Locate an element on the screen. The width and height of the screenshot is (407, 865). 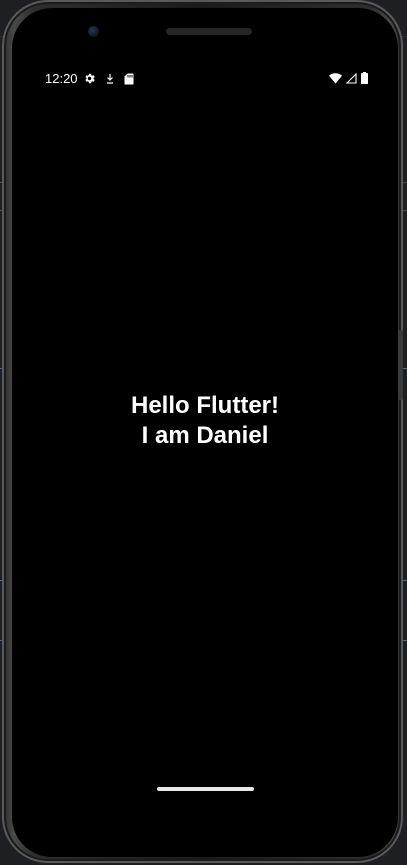
battery-icon is located at coordinates (364, 78).